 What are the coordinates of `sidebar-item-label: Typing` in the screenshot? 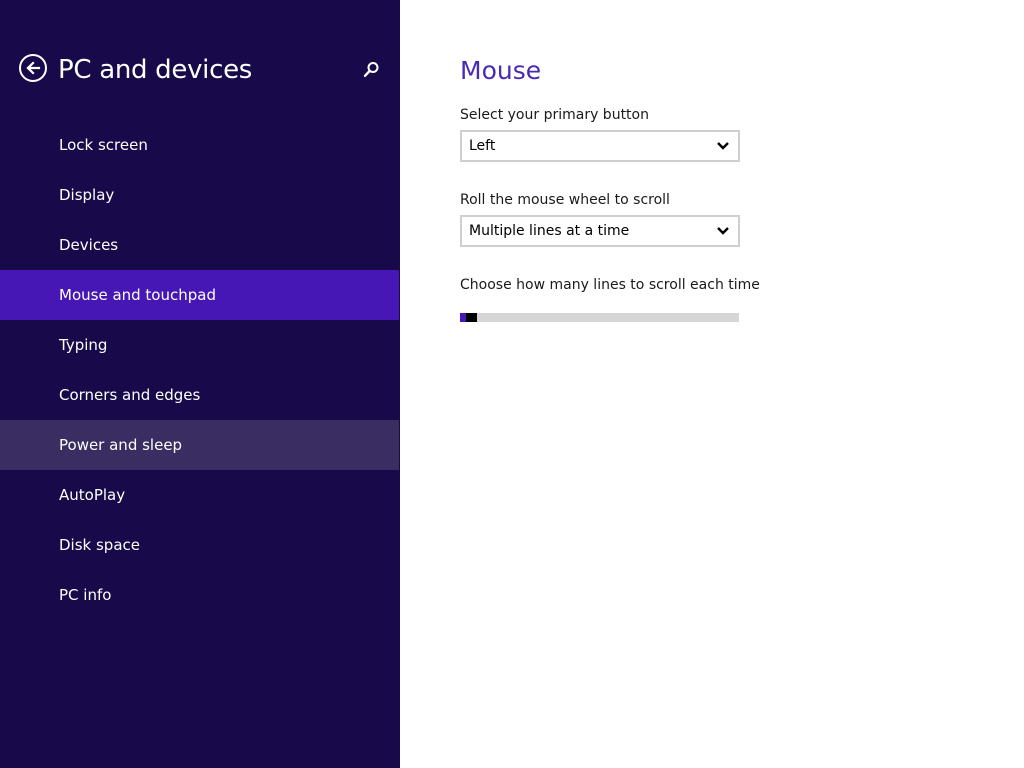 It's located at (83, 345).